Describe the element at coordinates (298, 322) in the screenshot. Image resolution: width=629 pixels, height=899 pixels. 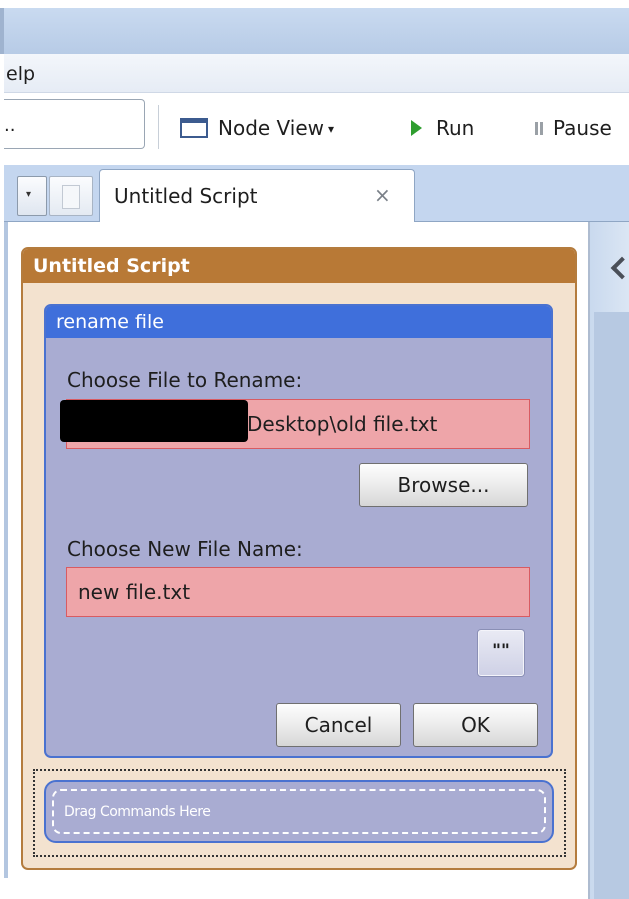
I see `command-header: rename file` at that location.